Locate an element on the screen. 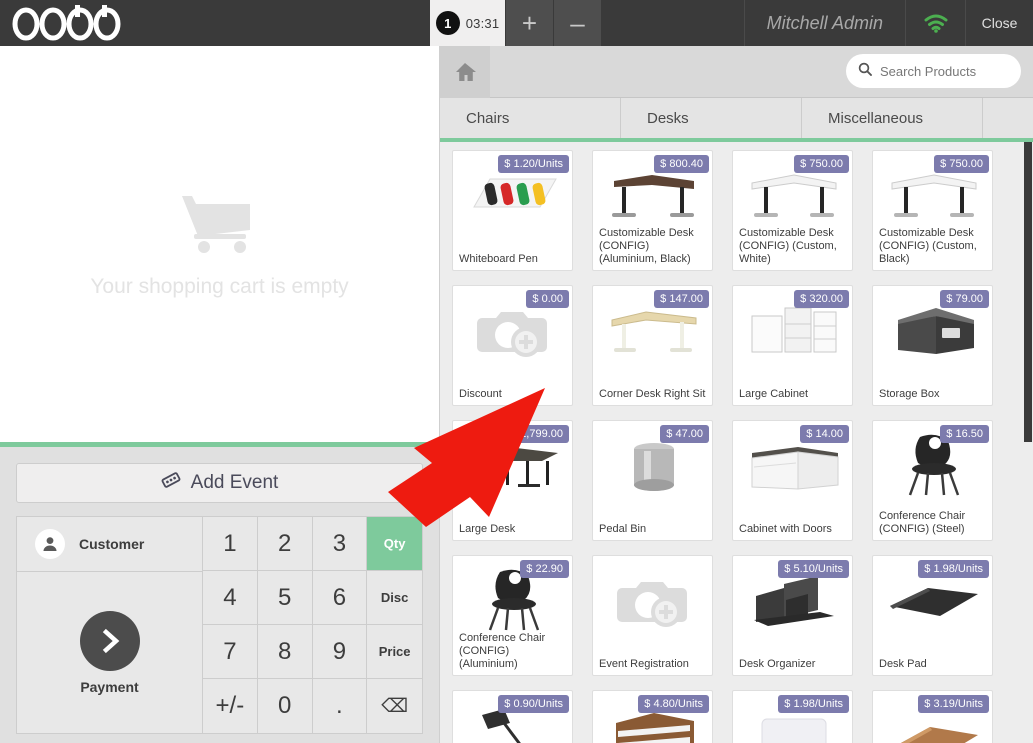  product-card: $ 4.80/Units is located at coordinates (652, 716).